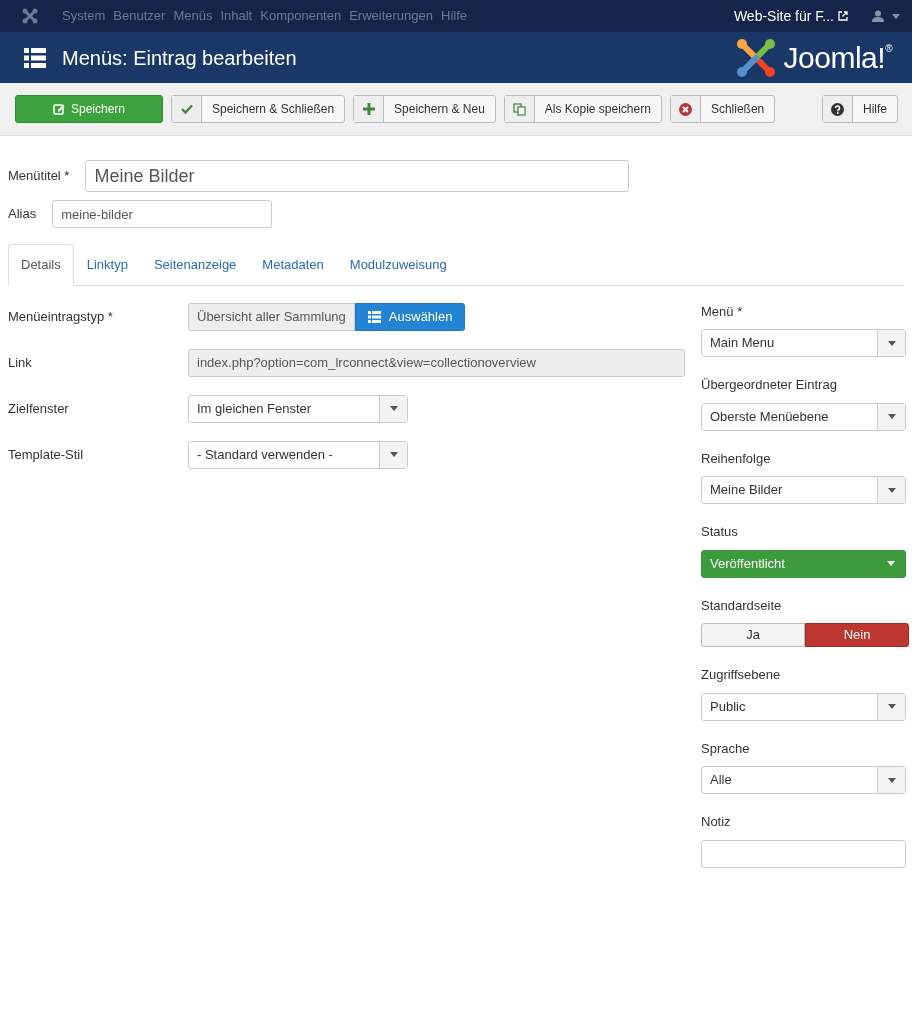 The image size is (912, 1010). Describe the element at coordinates (837, 109) in the screenshot. I see `help-icon` at that location.